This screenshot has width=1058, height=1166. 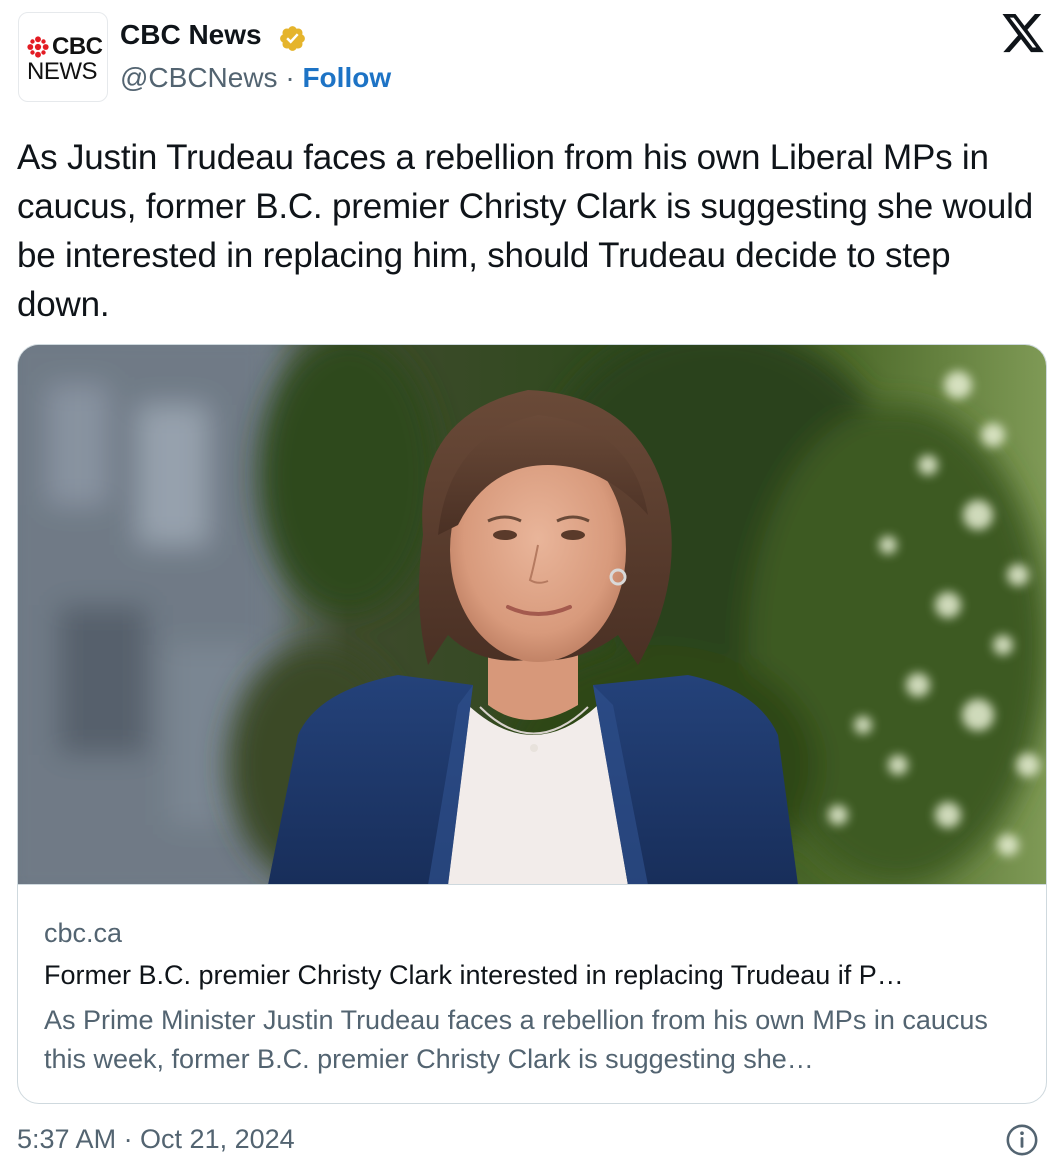 I want to click on avatar-news-text: NEWS, so click(x=62, y=71).